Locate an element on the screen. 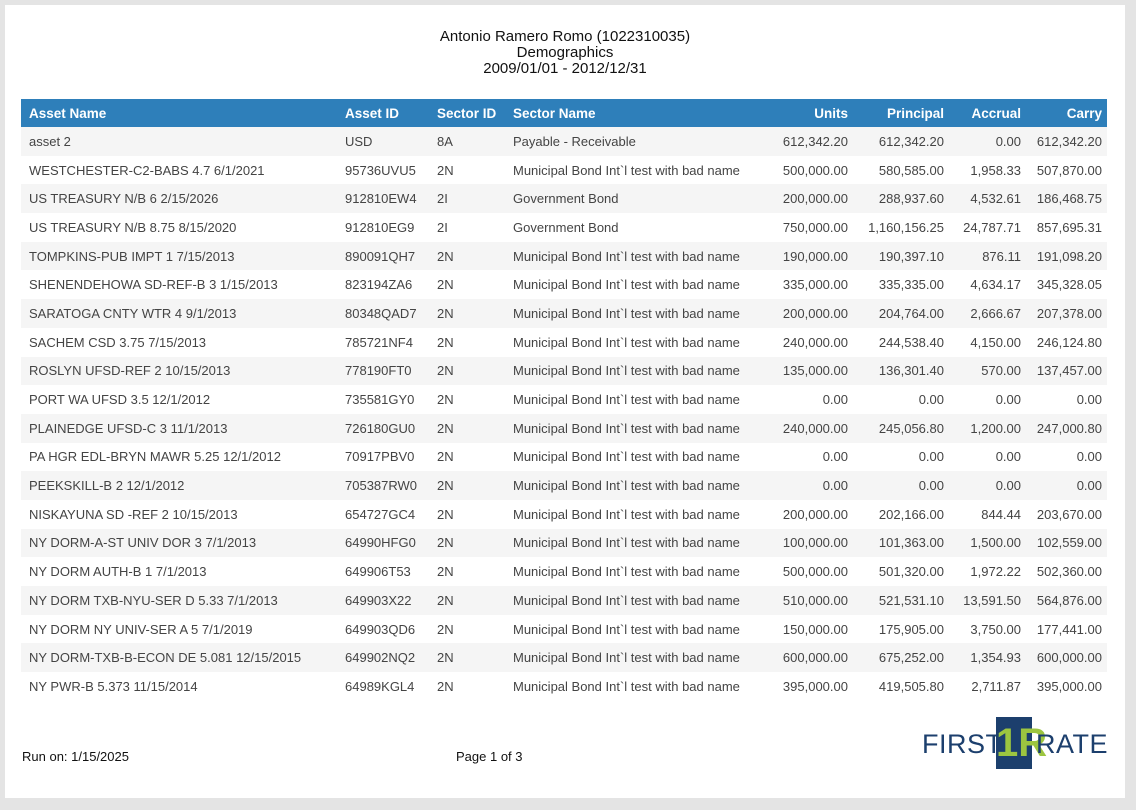 This screenshot has width=1136, height=810. cell-asset-name: NY DORM AUTH-B 1 7/1/2013 is located at coordinates (179, 571).